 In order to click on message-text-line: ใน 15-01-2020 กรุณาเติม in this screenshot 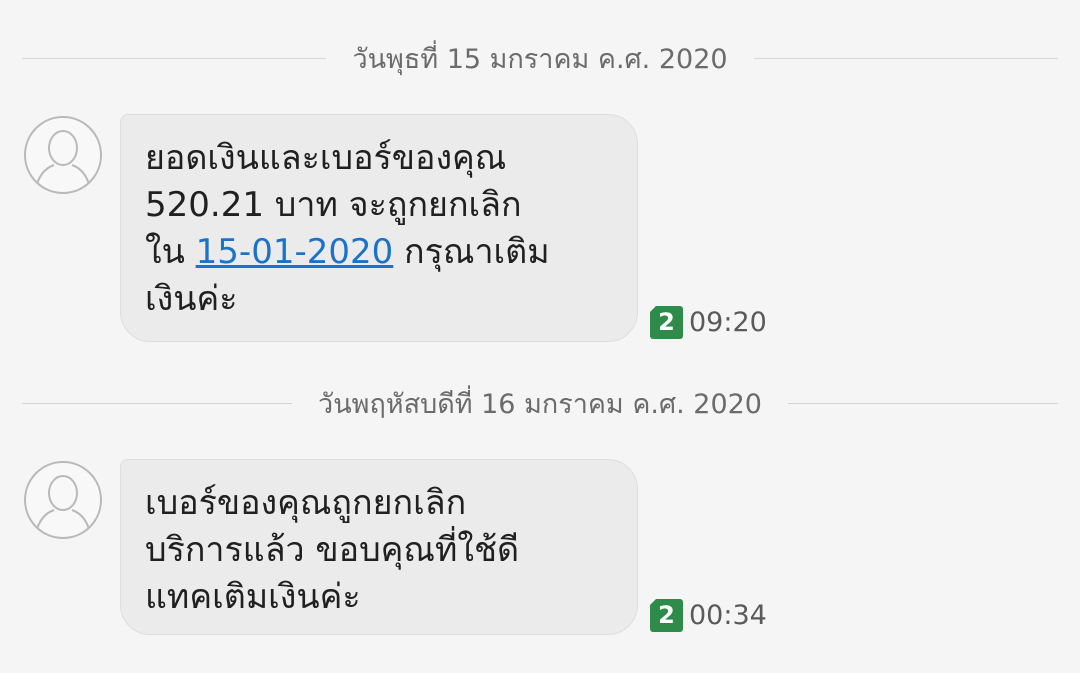, I will do `click(380, 252)`.